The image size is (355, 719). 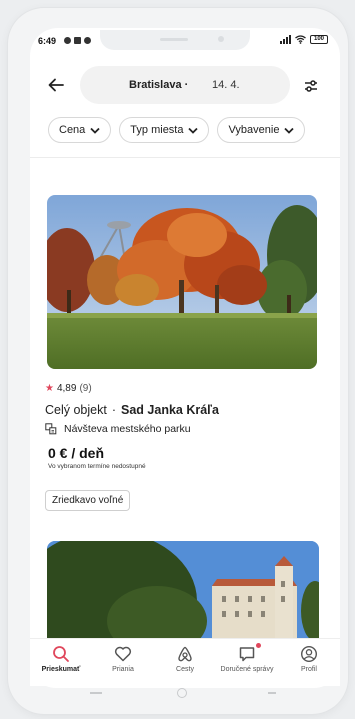 I want to click on back-arrow-icon, so click(x=57, y=86).